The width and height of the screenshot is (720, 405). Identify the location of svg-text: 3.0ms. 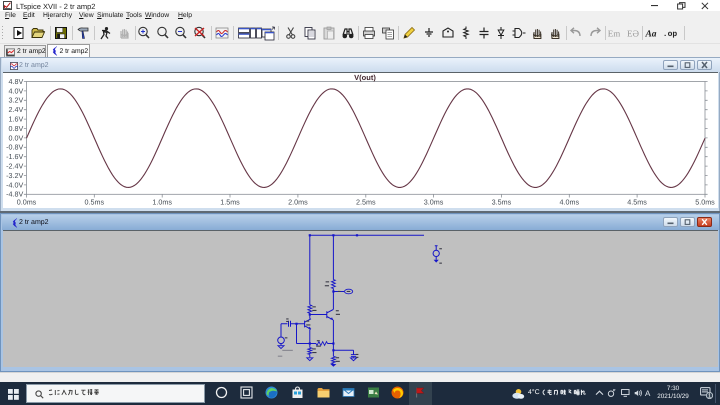
(434, 201).